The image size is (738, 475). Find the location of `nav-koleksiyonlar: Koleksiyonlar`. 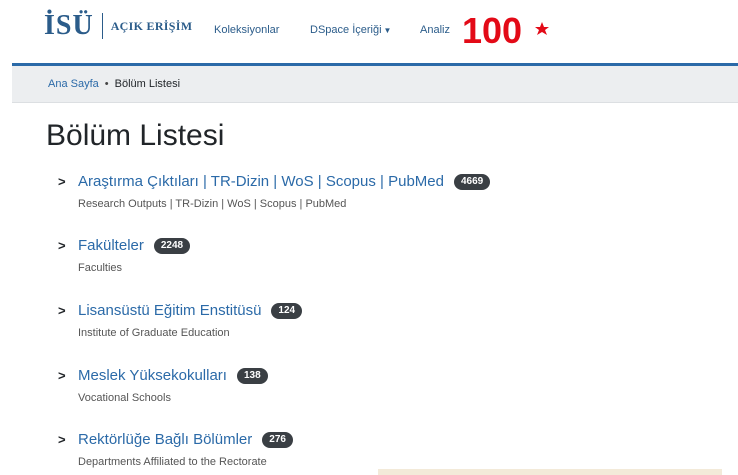

nav-koleksiyonlar: Koleksiyonlar is located at coordinates (246, 30).